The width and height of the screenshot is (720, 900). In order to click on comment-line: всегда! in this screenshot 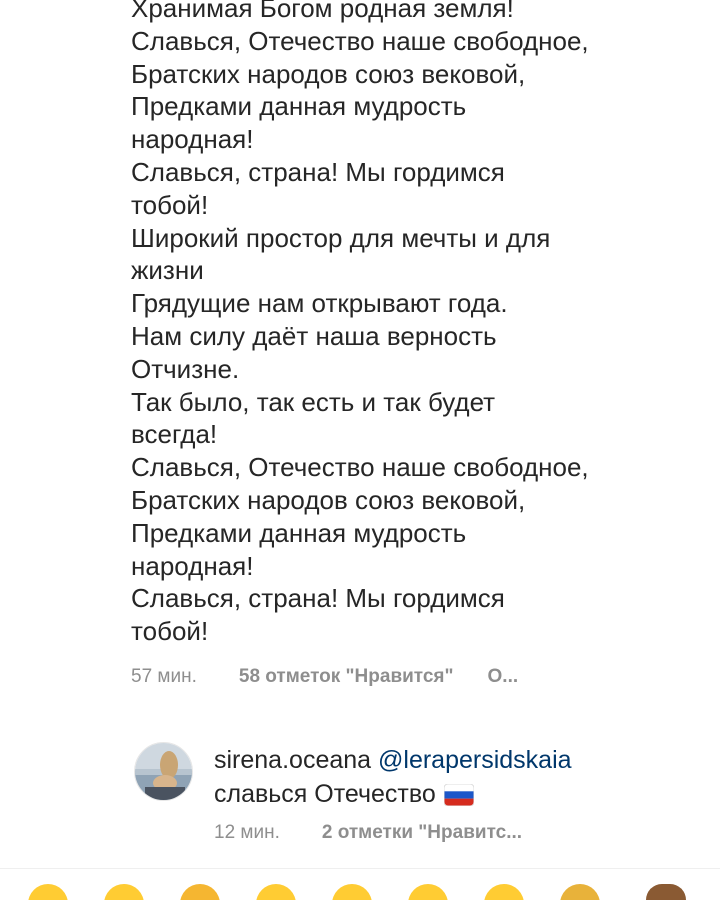, I will do `click(174, 434)`.